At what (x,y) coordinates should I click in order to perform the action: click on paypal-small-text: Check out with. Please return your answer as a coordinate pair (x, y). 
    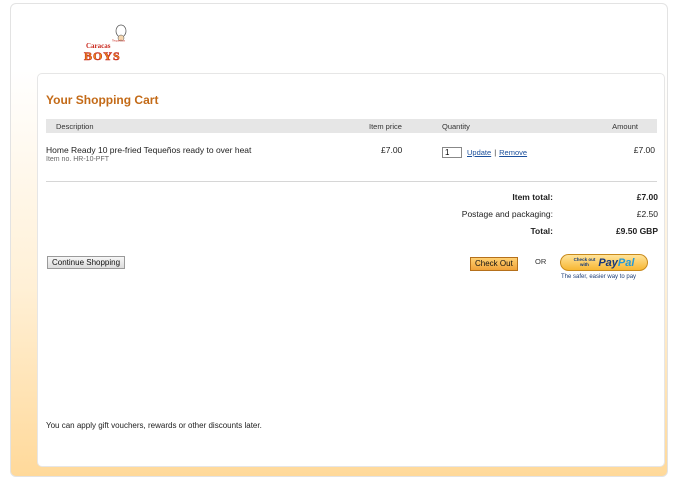
    Looking at the image, I should click on (585, 262).